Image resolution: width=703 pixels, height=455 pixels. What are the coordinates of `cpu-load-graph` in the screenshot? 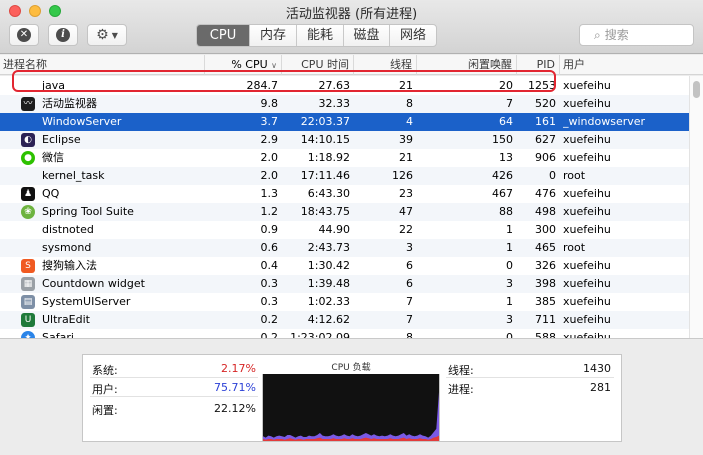 It's located at (351, 416).